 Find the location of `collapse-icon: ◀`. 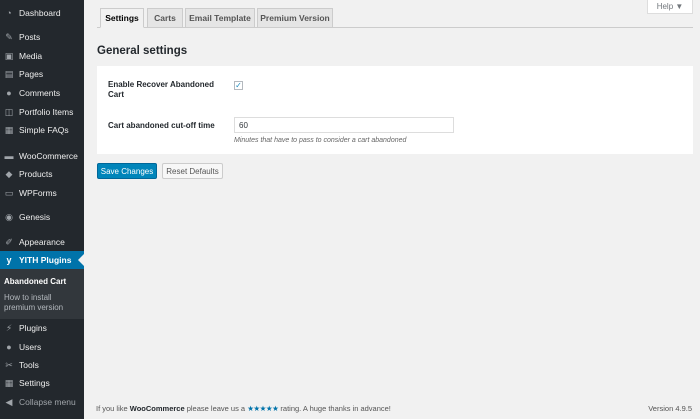

collapse-icon: ◀ is located at coordinates (9, 401).